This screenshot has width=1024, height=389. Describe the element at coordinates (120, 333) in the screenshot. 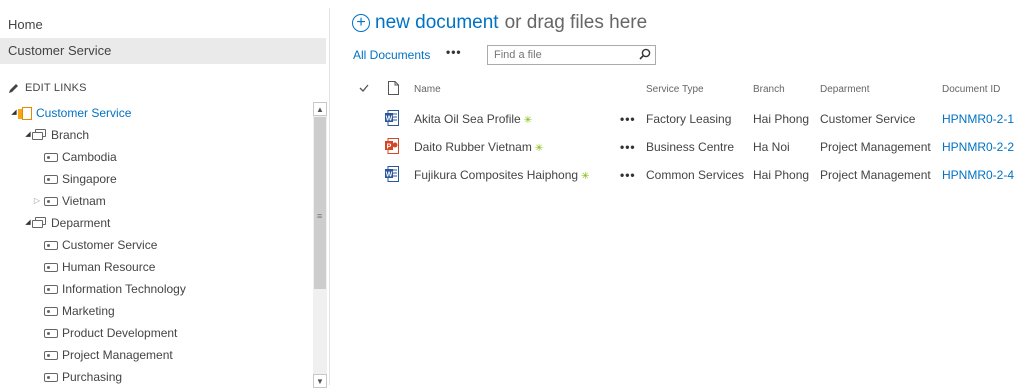

I see `tree-node-label: Product Development` at that location.